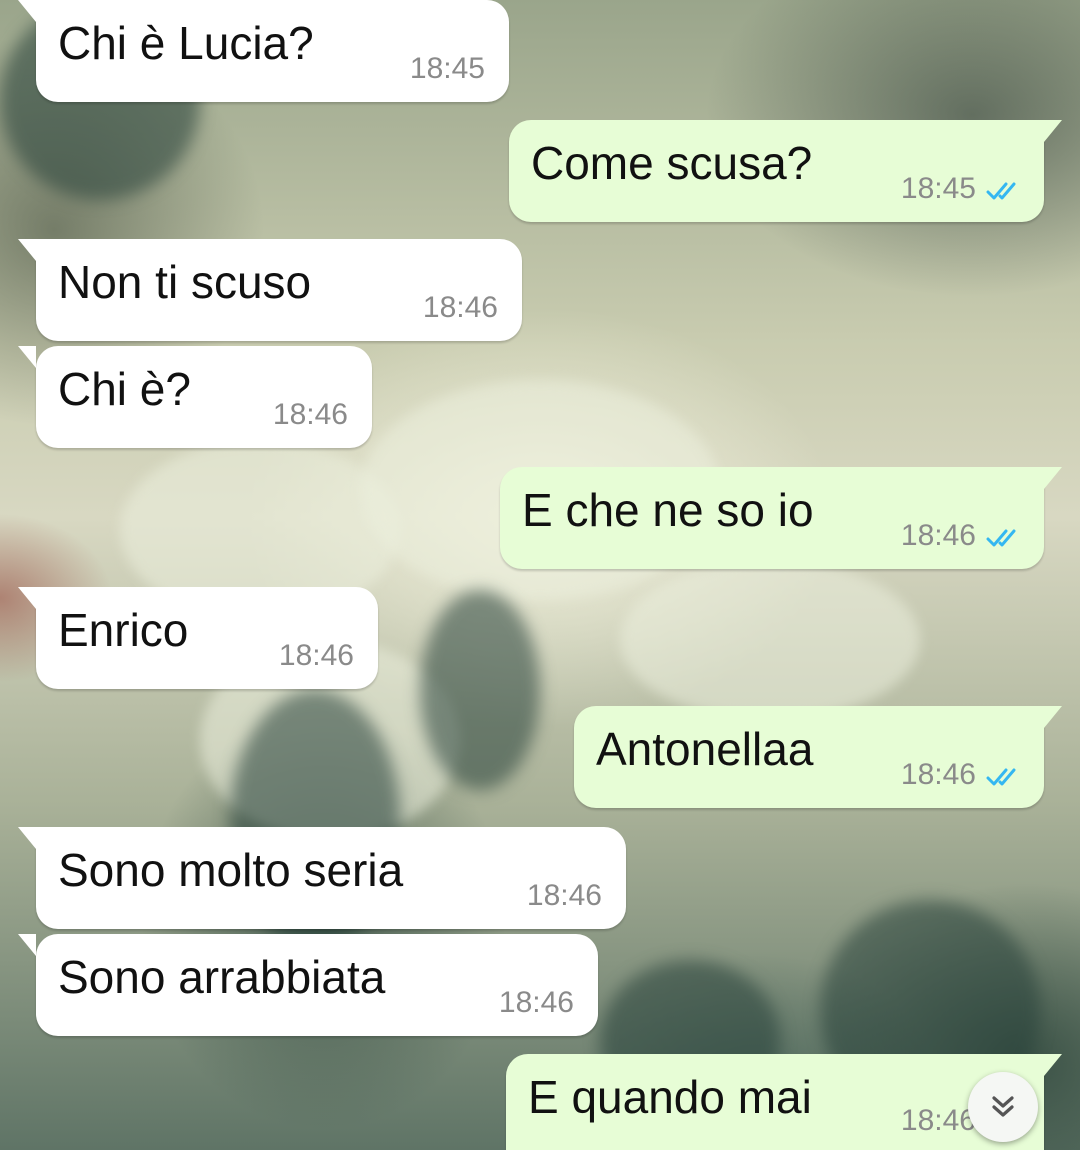 The image size is (1080, 1150). I want to click on message-outgoing: Come scusa? 18:45, so click(785, 171).